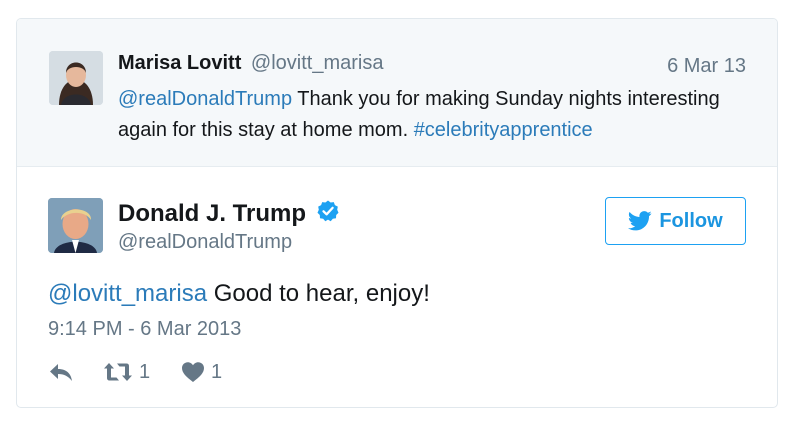  I want to click on like-count: 1, so click(217, 371).